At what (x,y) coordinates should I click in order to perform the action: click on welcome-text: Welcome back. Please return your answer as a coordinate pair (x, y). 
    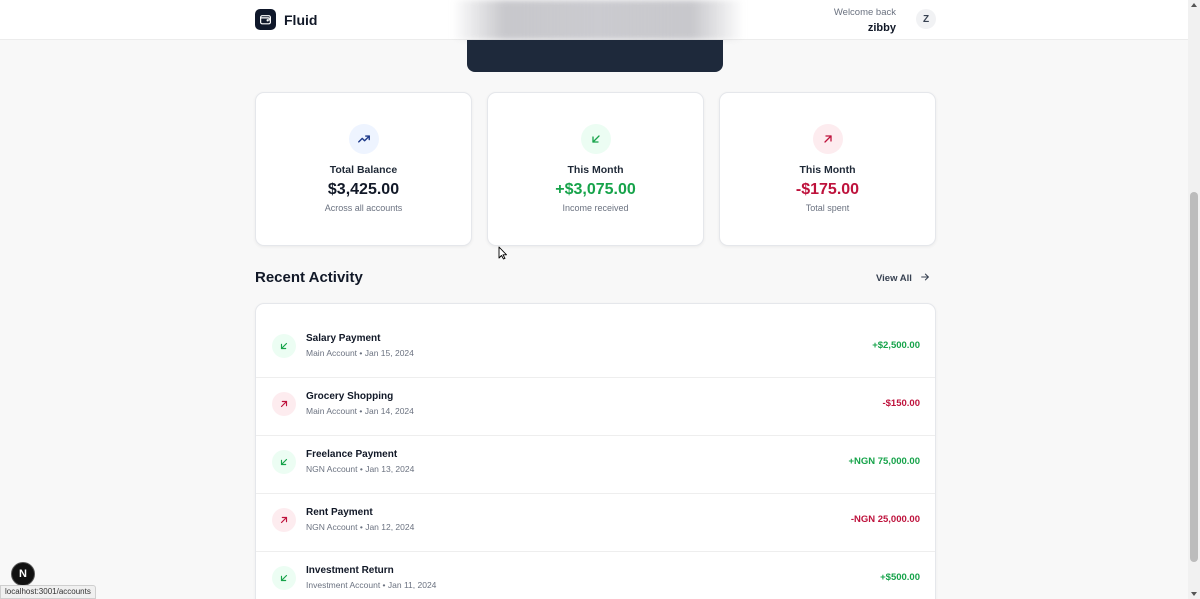
    Looking at the image, I should click on (864, 12).